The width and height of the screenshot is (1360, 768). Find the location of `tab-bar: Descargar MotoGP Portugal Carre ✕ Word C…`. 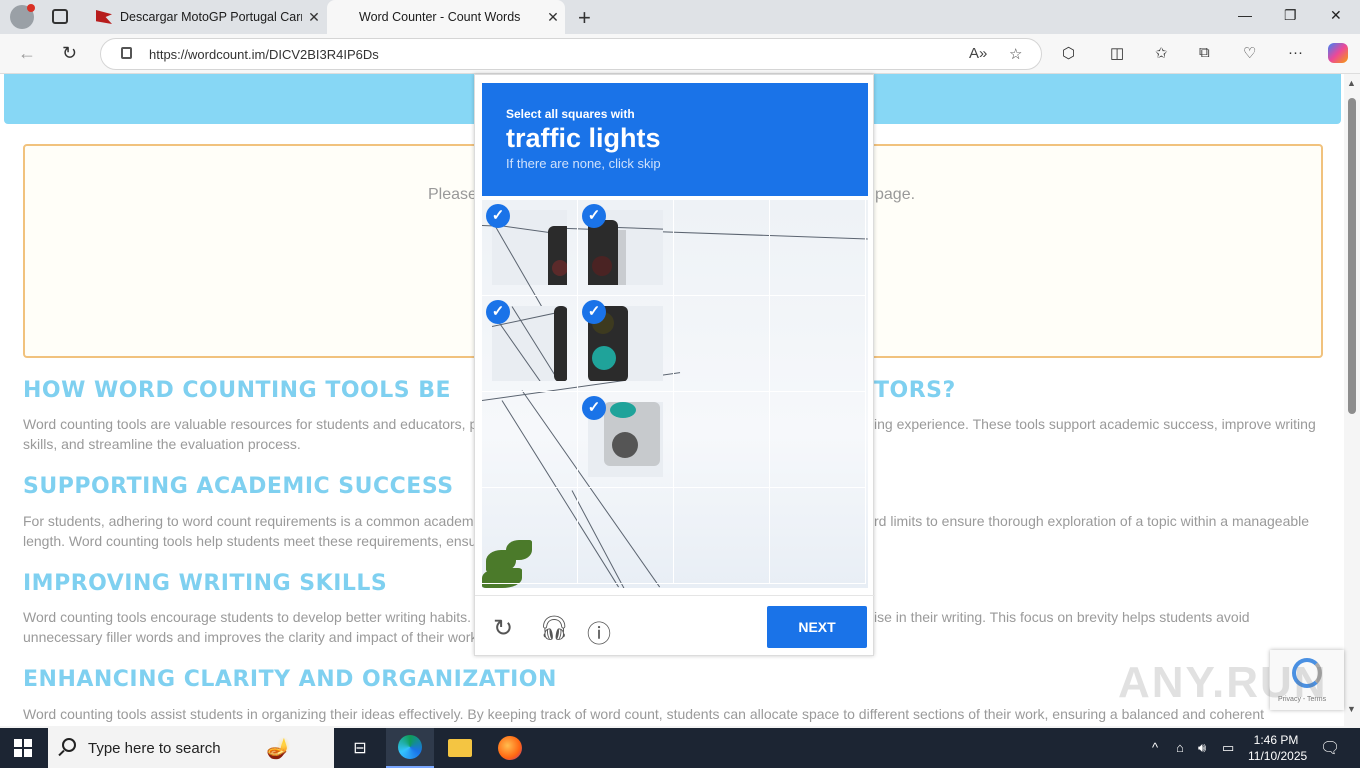

tab-bar: Descargar MotoGP Portugal Carre ✕ Word C… is located at coordinates (680, 17).